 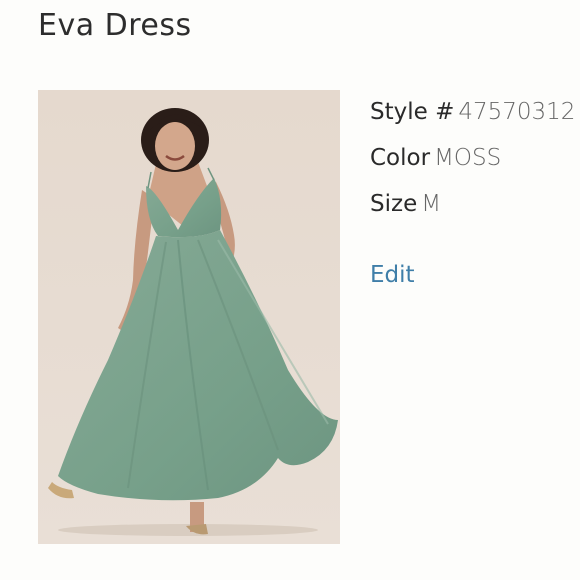 I want to click on size-row: Size M, so click(x=475, y=211).